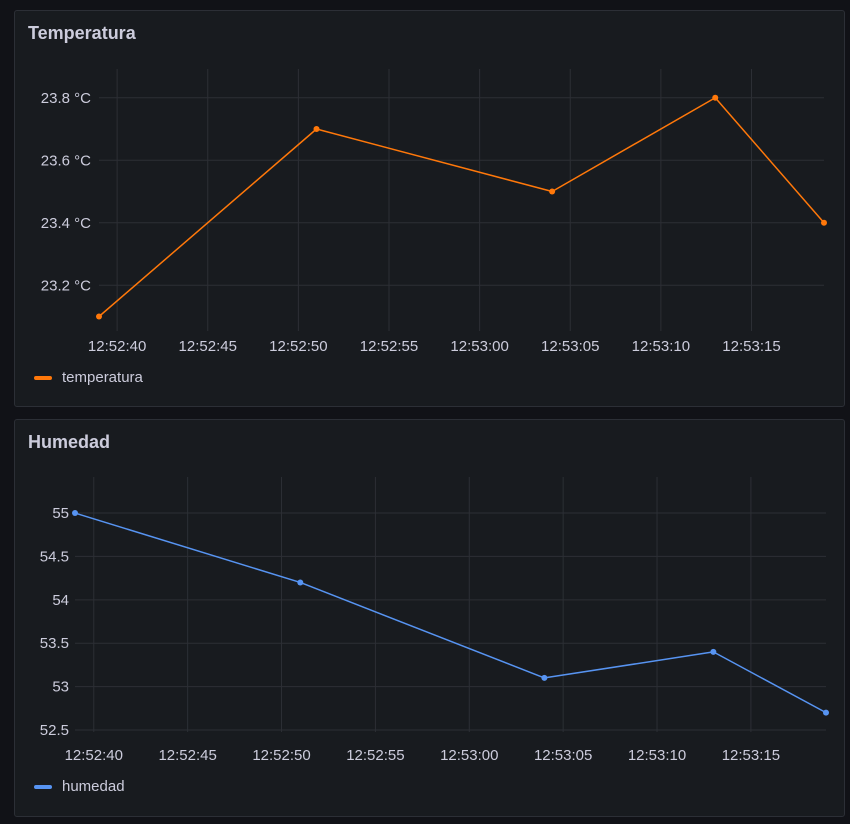  What do you see at coordinates (60, 687) in the screenshot?
I see `y-tick-label: 53` at bounding box center [60, 687].